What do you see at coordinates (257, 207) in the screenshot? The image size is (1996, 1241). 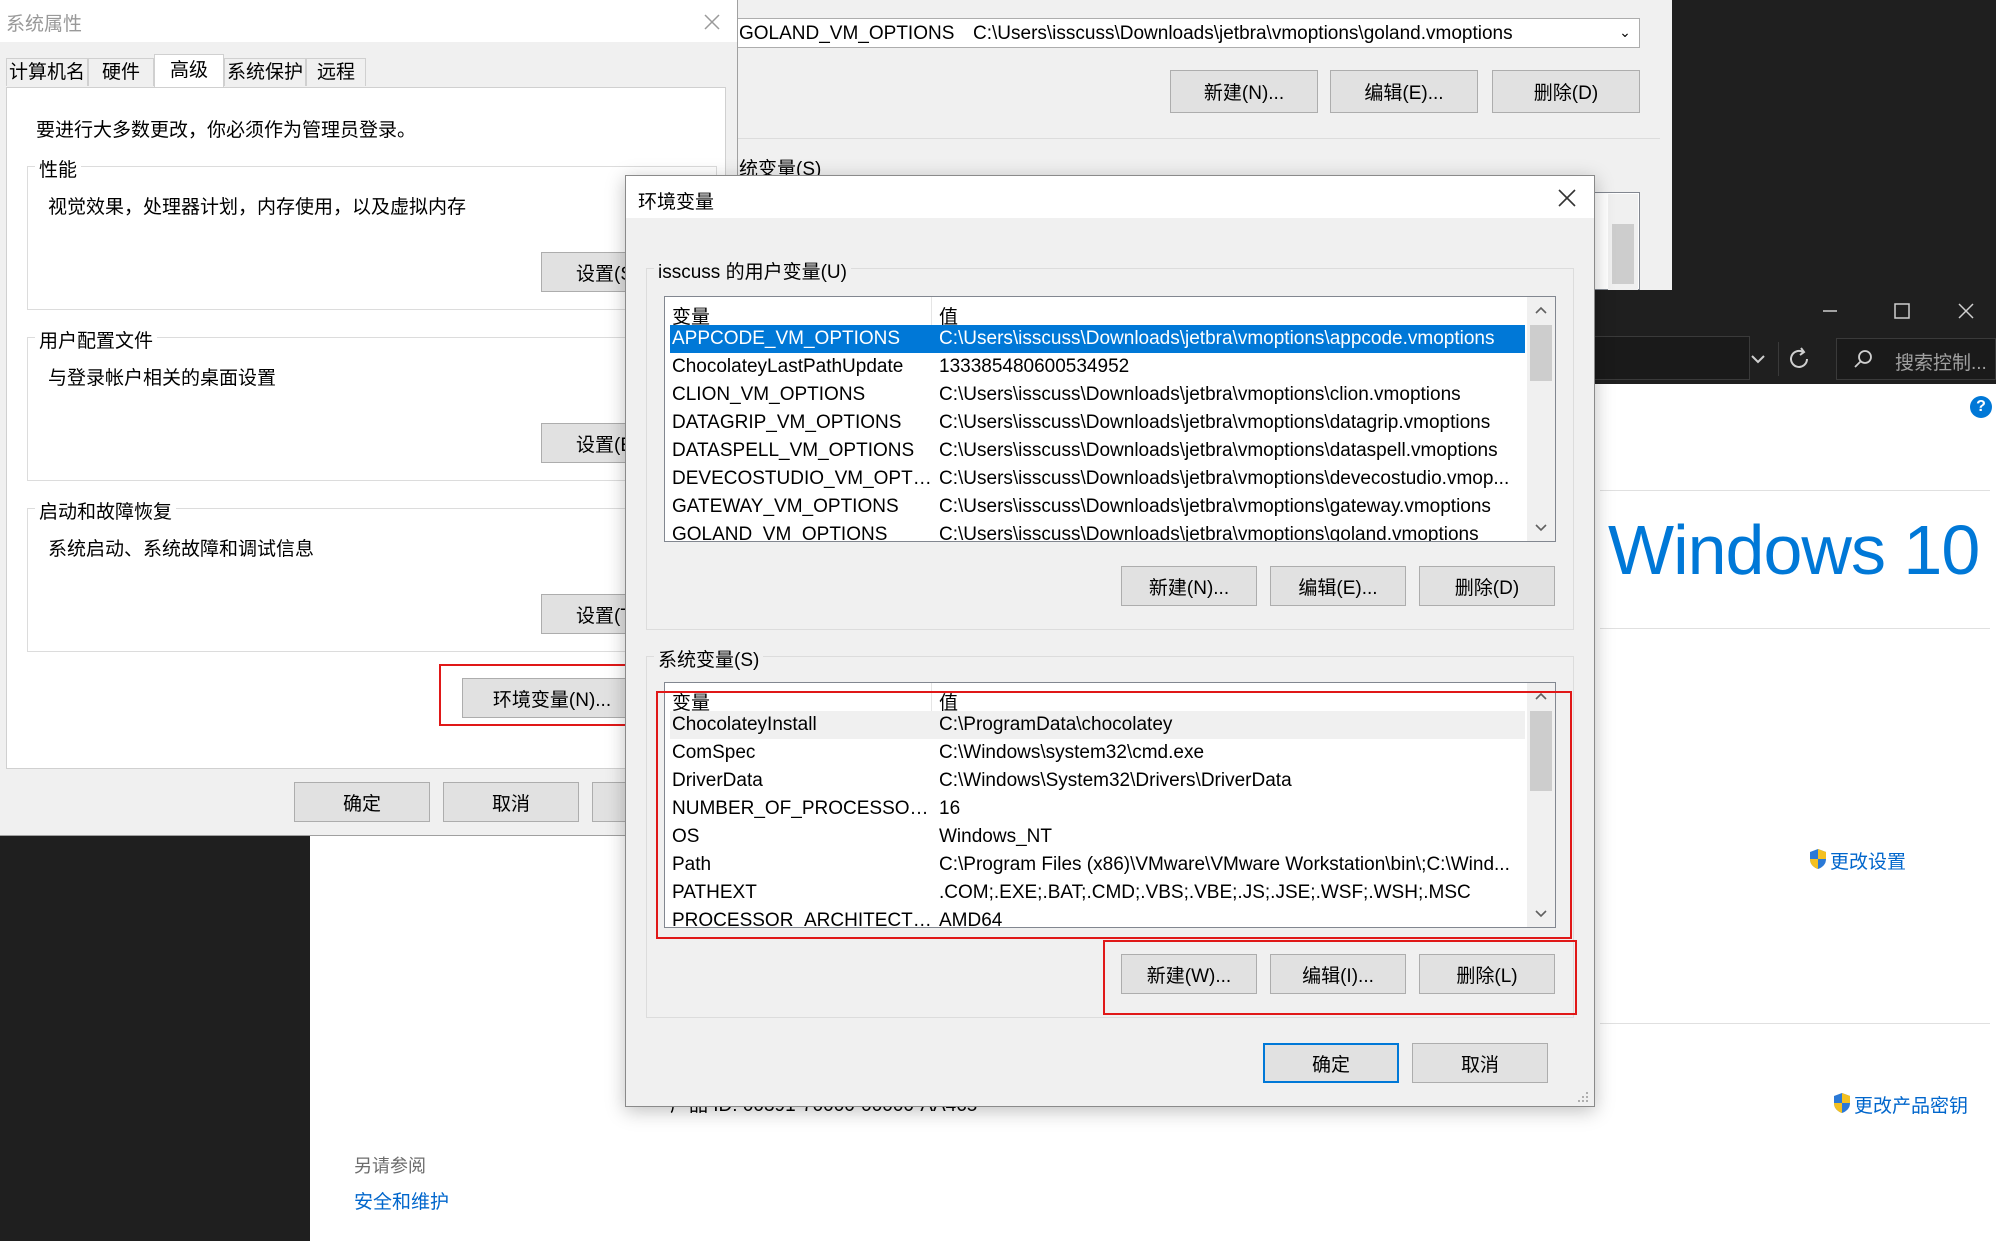 I see `performance-desc: 视觉效果，处理器计划，内存使用，以及虚拟内存` at bounding box center [257, 207].